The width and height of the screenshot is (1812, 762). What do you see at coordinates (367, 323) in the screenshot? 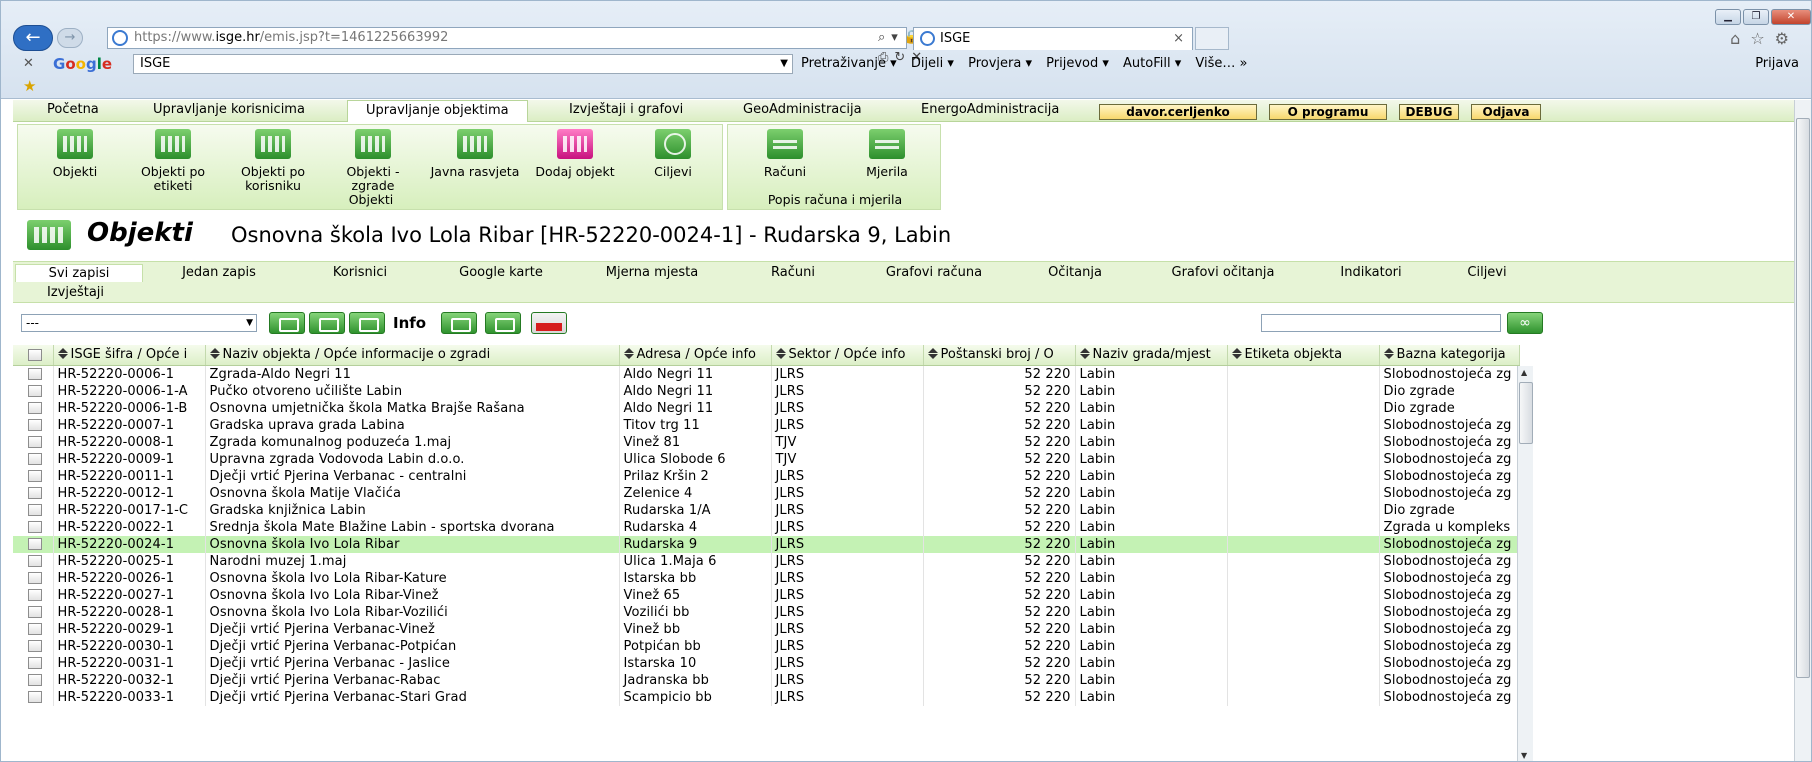
I see `page-size-button` at bounding box center [367, 323].